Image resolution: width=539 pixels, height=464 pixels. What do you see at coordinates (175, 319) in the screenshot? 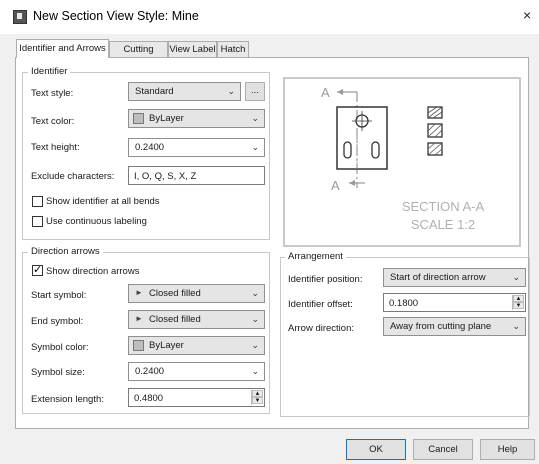
I see `end-symbol-value: Closed filled` at bounding box center [175, 319].